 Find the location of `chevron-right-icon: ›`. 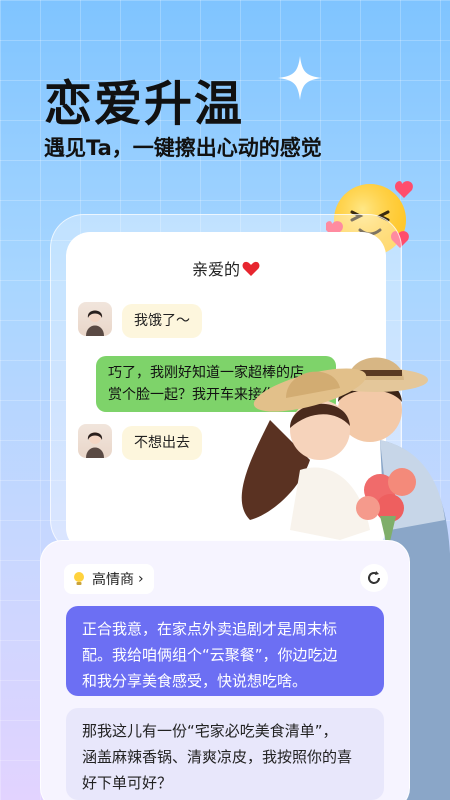

chevron-right-icon: › is located at coordinates (141, 579).